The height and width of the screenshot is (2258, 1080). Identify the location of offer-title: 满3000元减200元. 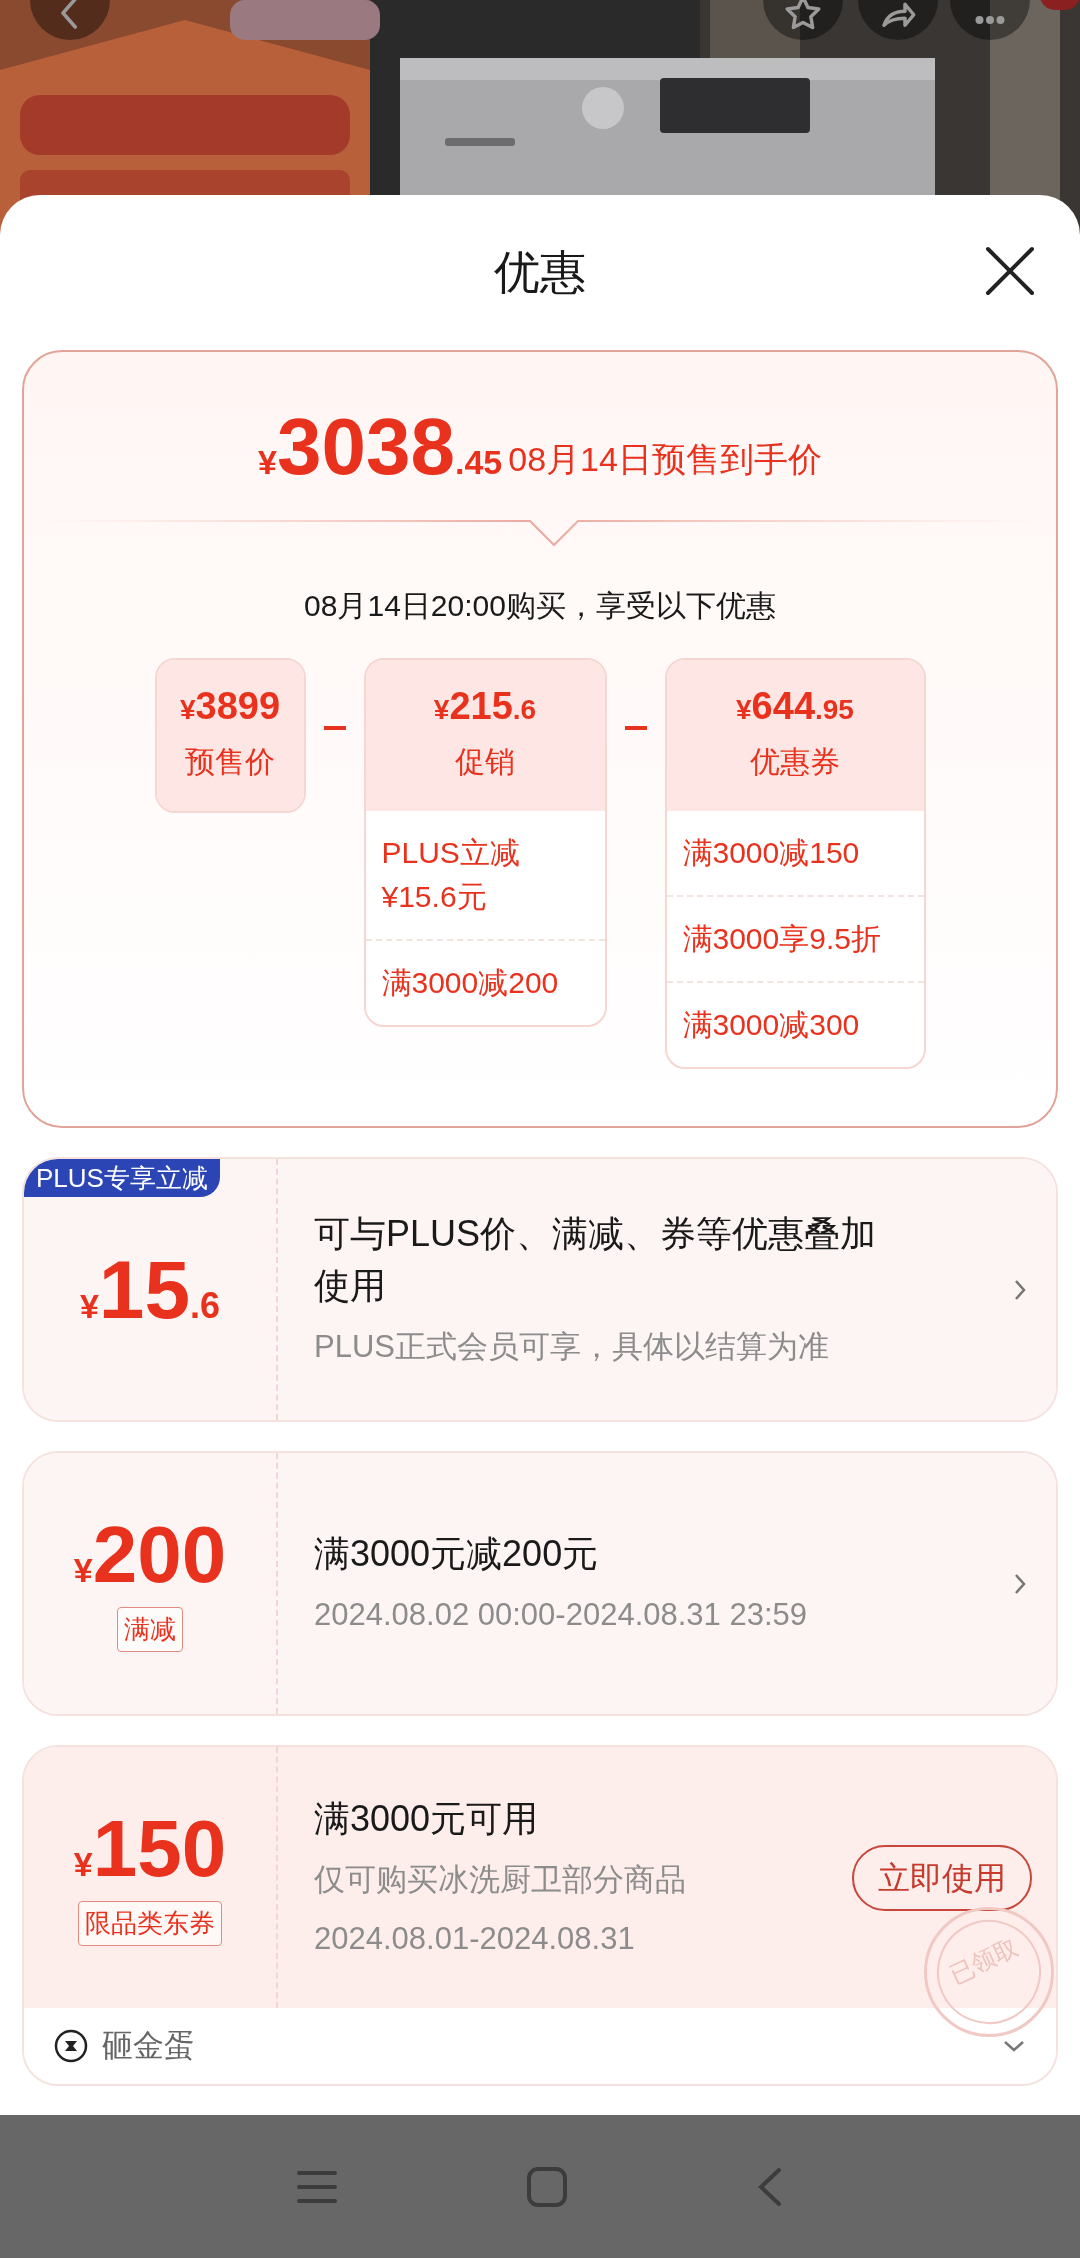
(457, 1554).